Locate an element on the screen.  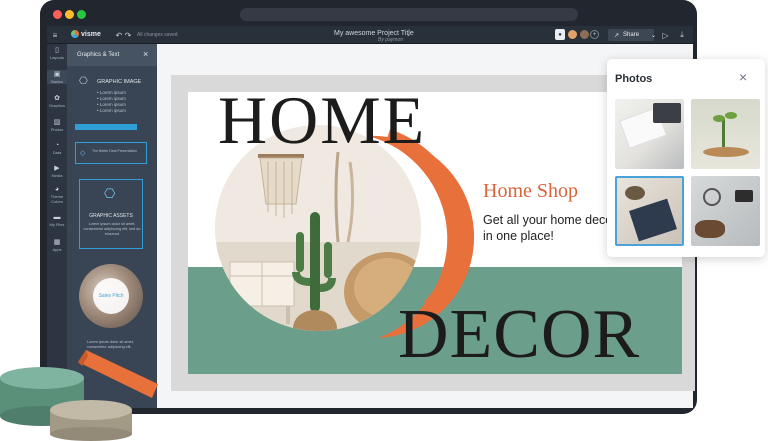
tan-cylinder-decoration is located at coordinates (91, 420).